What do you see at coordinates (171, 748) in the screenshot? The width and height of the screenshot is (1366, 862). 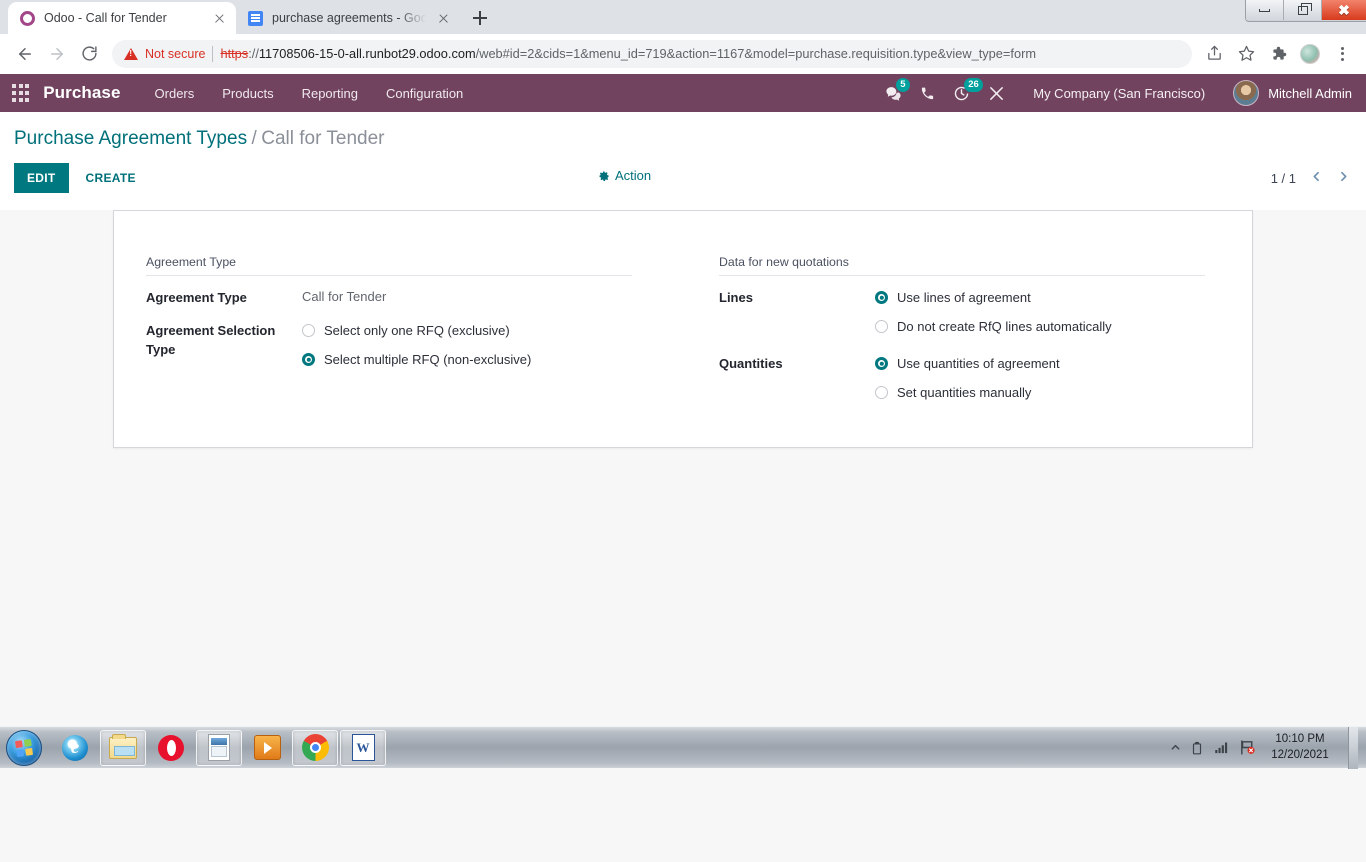 I see `taskbar-opera` at bounding box center [171, 748].